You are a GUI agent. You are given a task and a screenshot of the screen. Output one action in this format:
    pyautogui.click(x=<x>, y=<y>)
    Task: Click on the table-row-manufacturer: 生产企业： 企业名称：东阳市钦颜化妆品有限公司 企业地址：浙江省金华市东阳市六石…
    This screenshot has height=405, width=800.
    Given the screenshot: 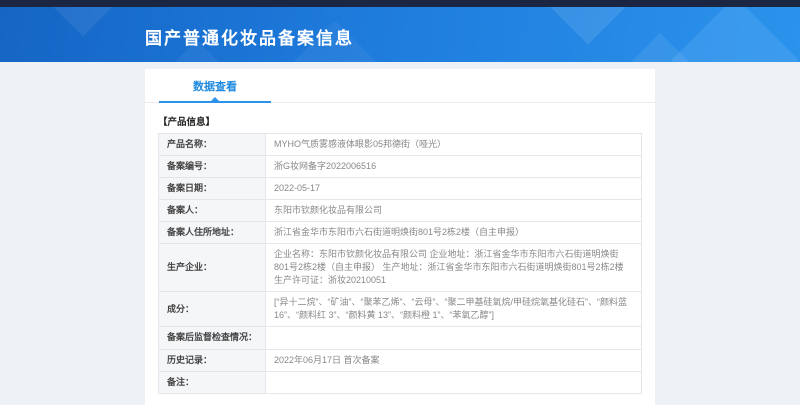 What is the action you would take?
    pyautogui.click(x=399, y=268)
    